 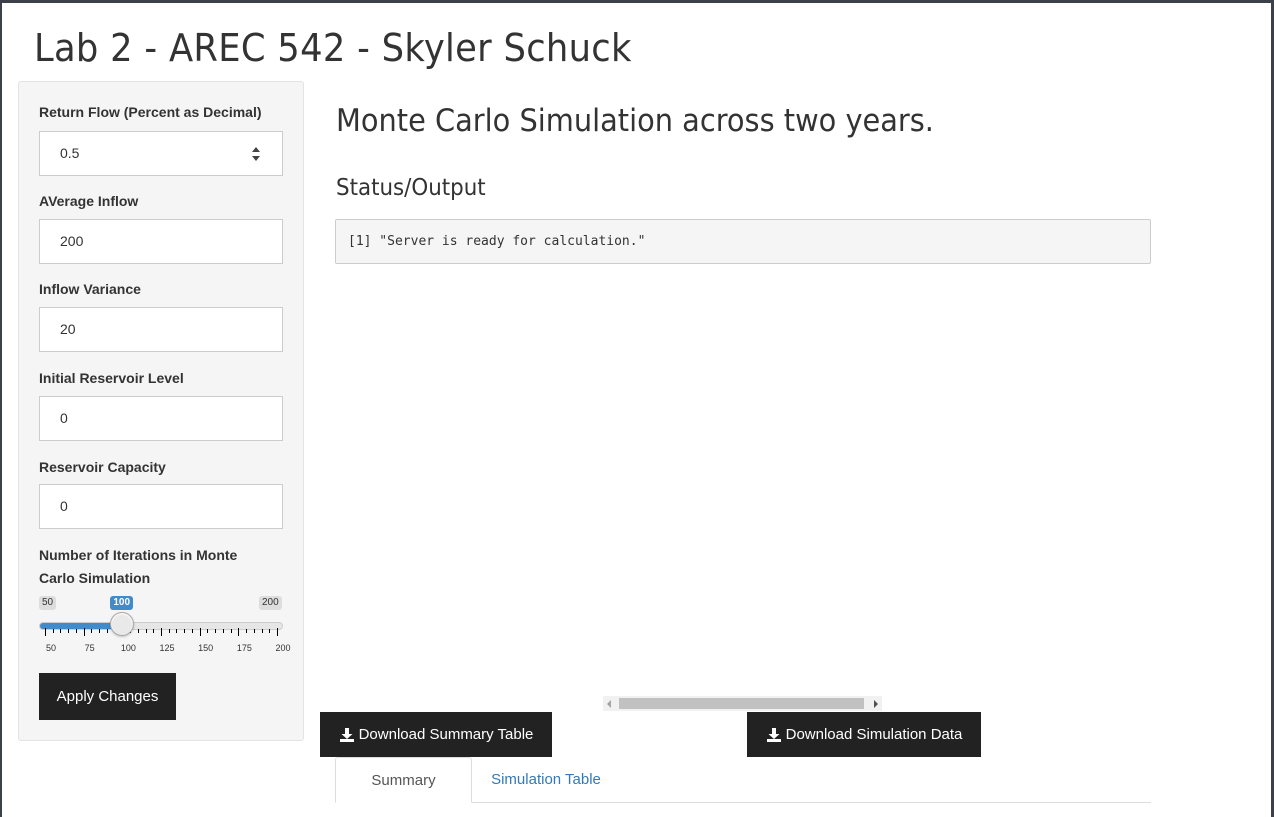 What do you see at coordinates (635, 121) in the screenshot?
I see `main-heading: Monte Carlo Simulation across two years.` at bounding box center [635, 121].